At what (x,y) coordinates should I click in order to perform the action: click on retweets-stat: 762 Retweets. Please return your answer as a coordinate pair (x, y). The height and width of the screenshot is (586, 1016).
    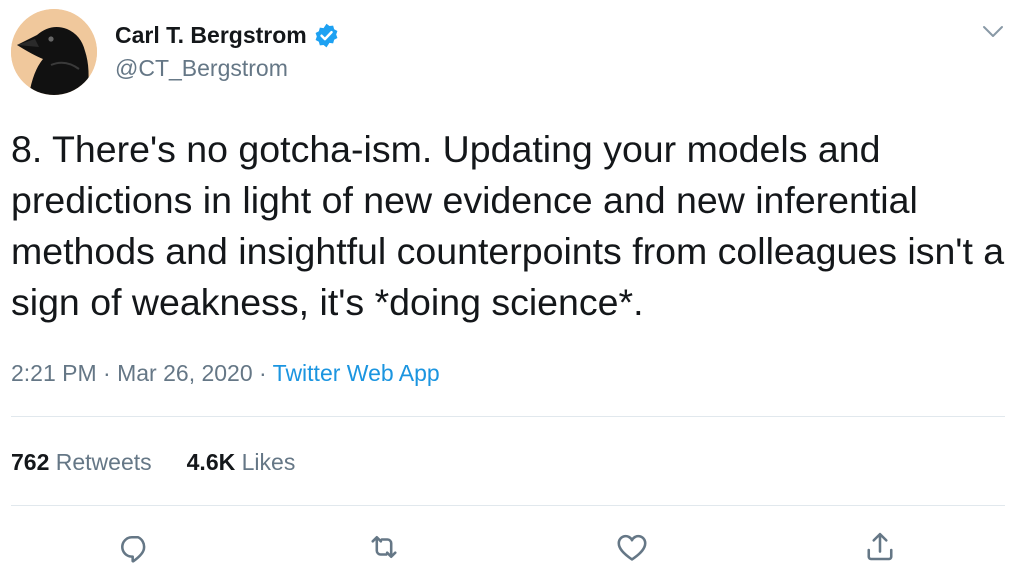
    Looking at the image, I should click on (81, 462).